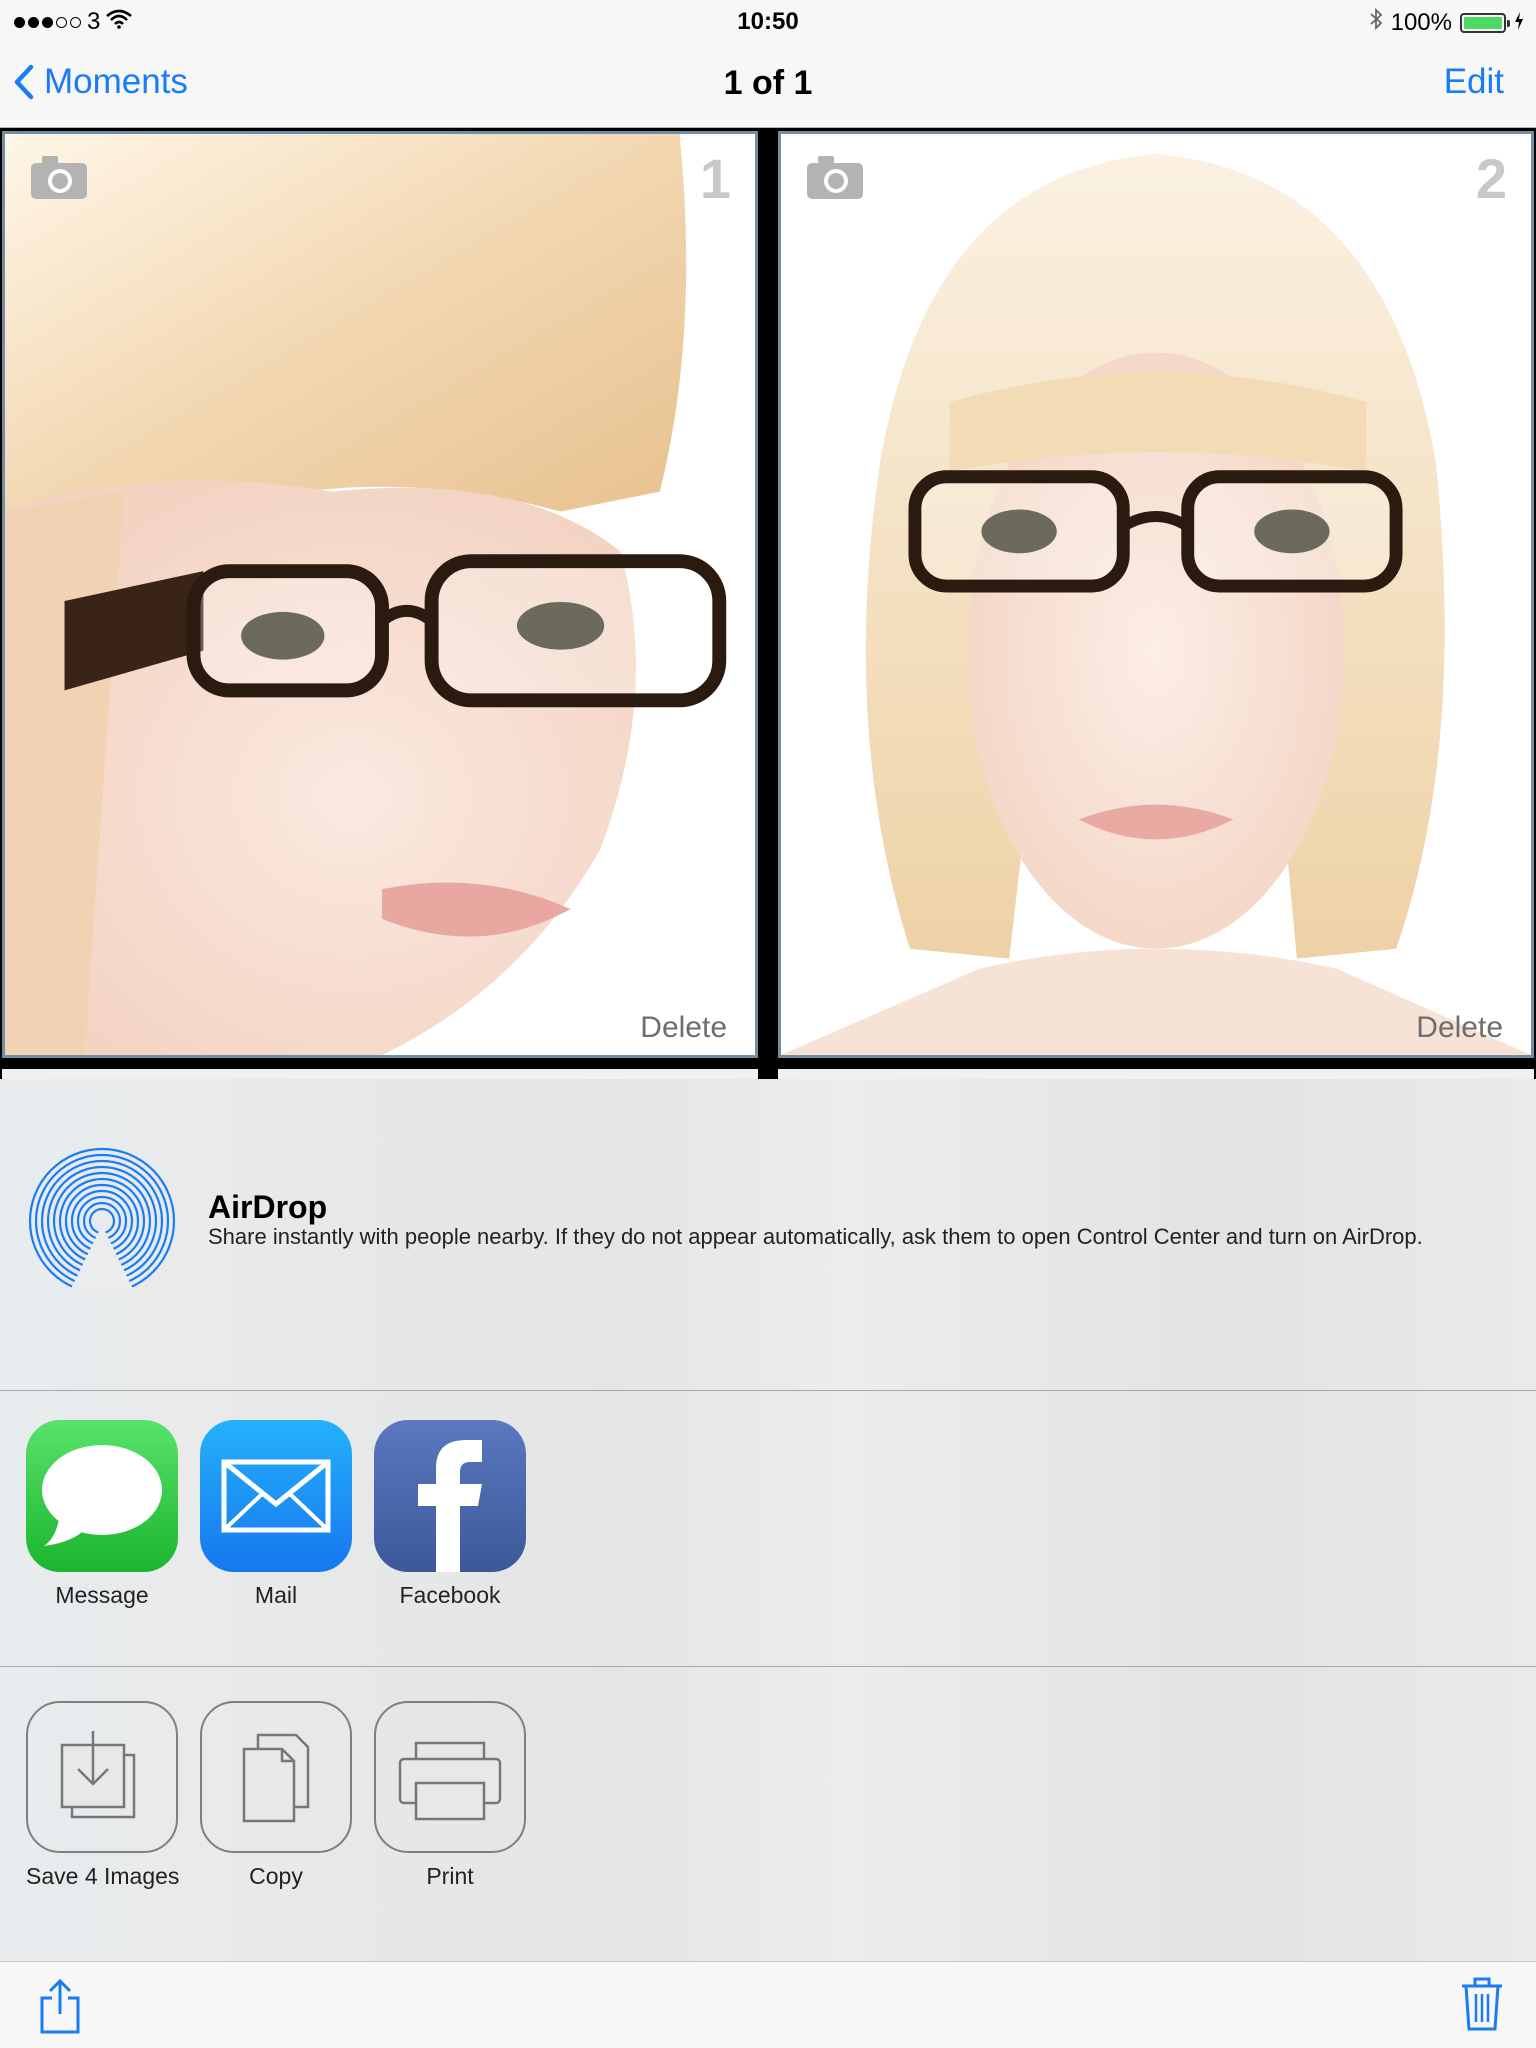  Describe the element at coordinates (450, 1496) in the screenshot. I see `facebook-icon` at that location.